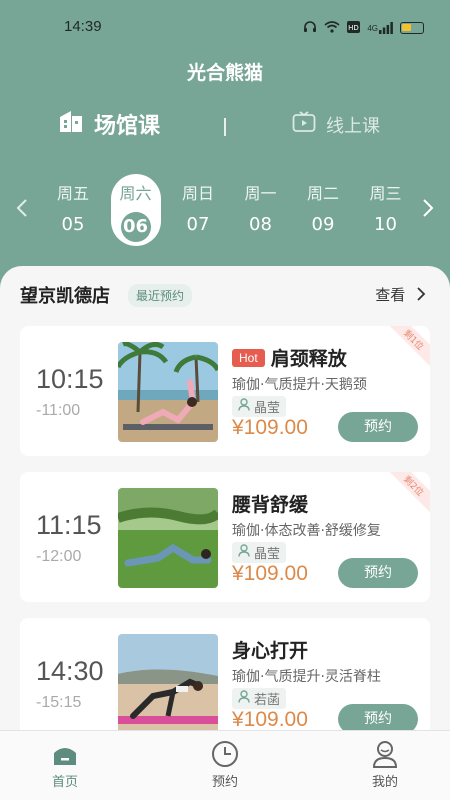  Describe the element at coordinates (70, 379) in the screenshot. I see `class-start-time: 10:15` at that location.